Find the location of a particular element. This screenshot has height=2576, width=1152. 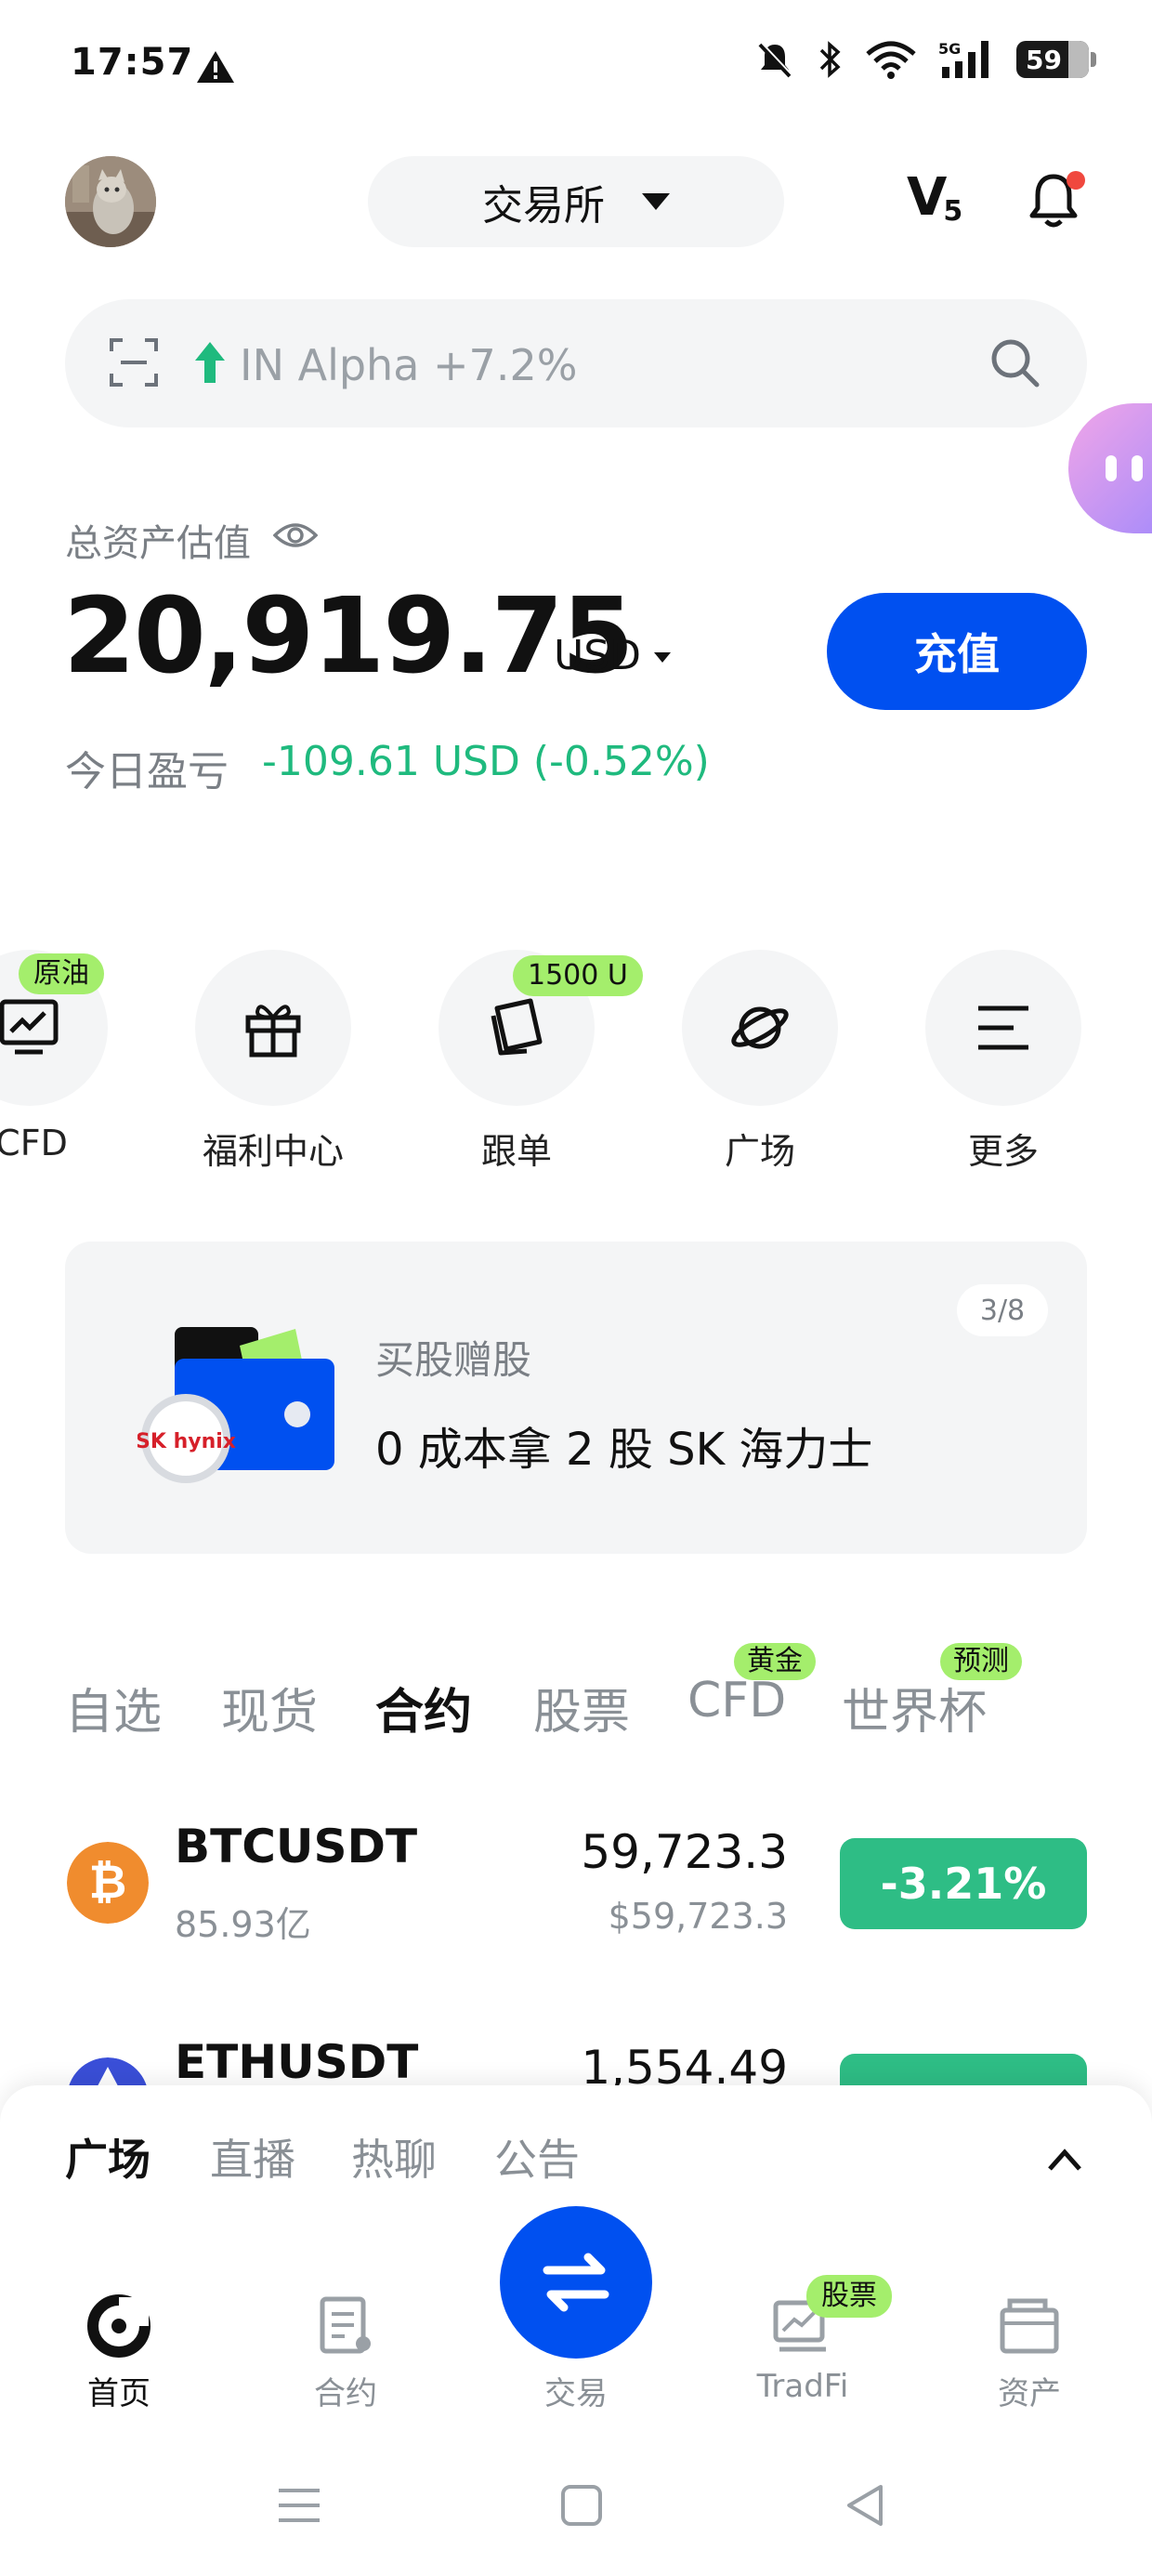

system-back-icon is located at coordinates (866, 2505).